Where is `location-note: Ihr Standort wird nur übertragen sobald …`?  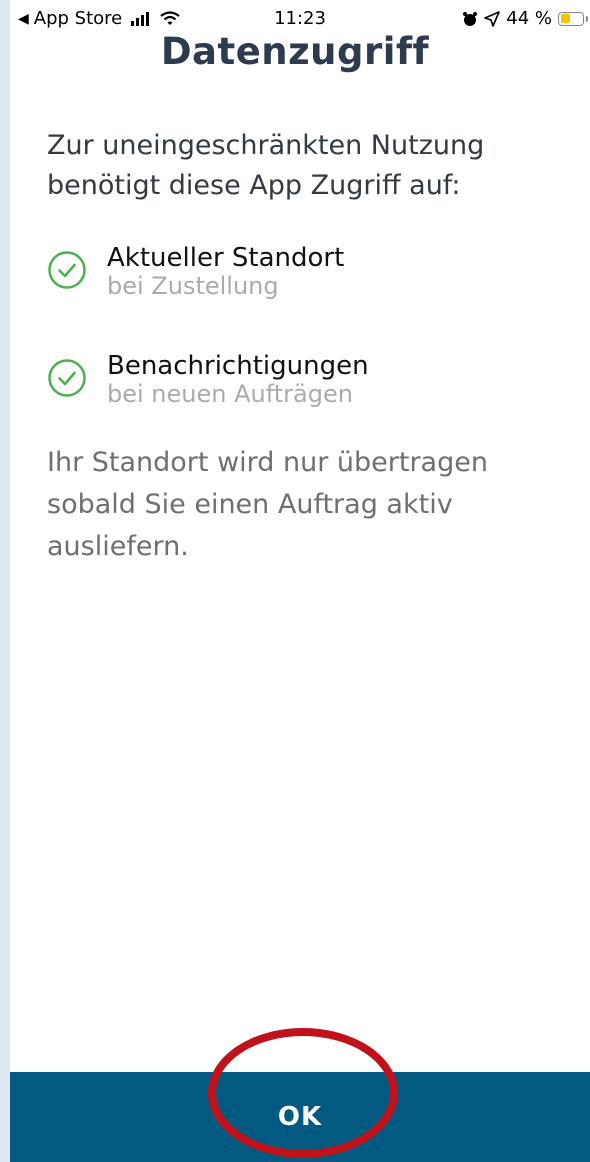
location-note: Ihr Standort wird nur übertragen sobald … is located at coordinates (307, 505).